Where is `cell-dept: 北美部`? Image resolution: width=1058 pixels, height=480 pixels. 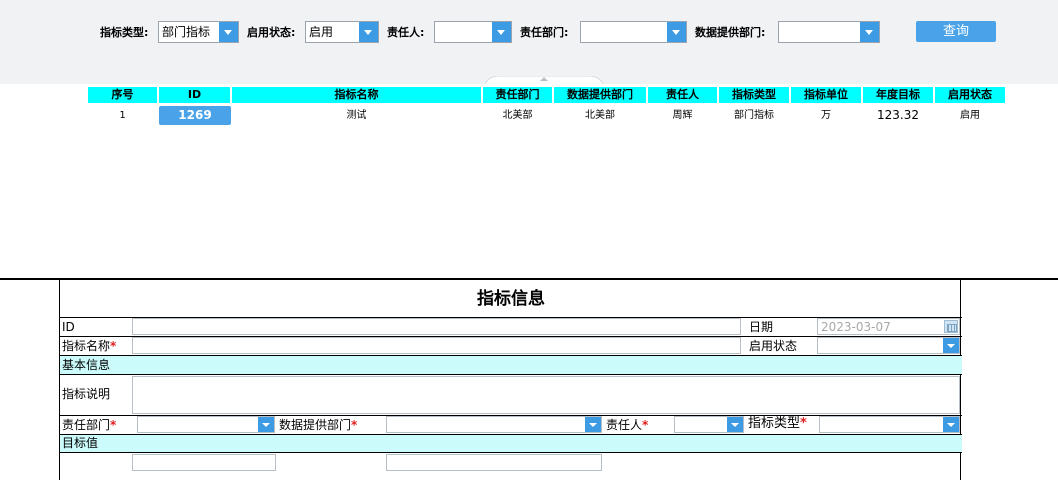 cell-dept: 北美部 is located at coordinates (517, 115).